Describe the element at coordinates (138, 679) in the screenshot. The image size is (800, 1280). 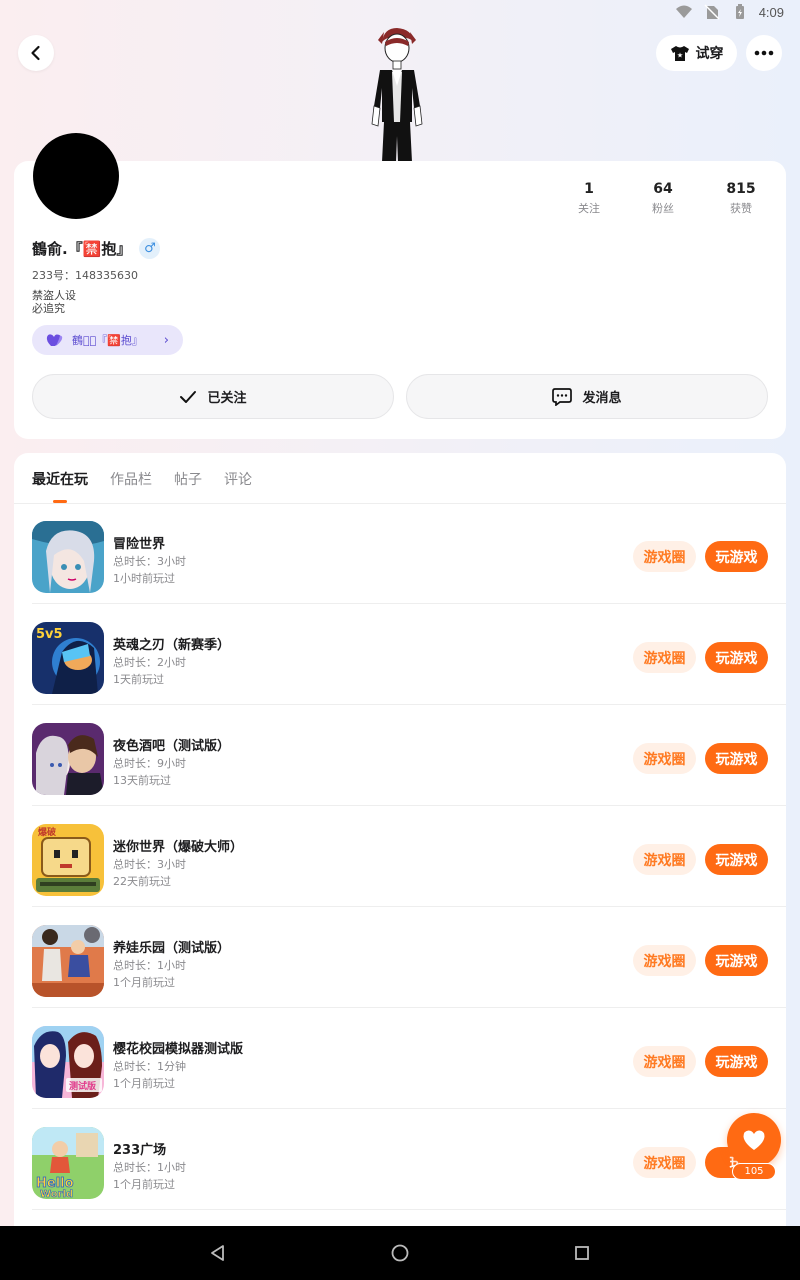
I see `game-last-played: 1天前玩过` at that location.